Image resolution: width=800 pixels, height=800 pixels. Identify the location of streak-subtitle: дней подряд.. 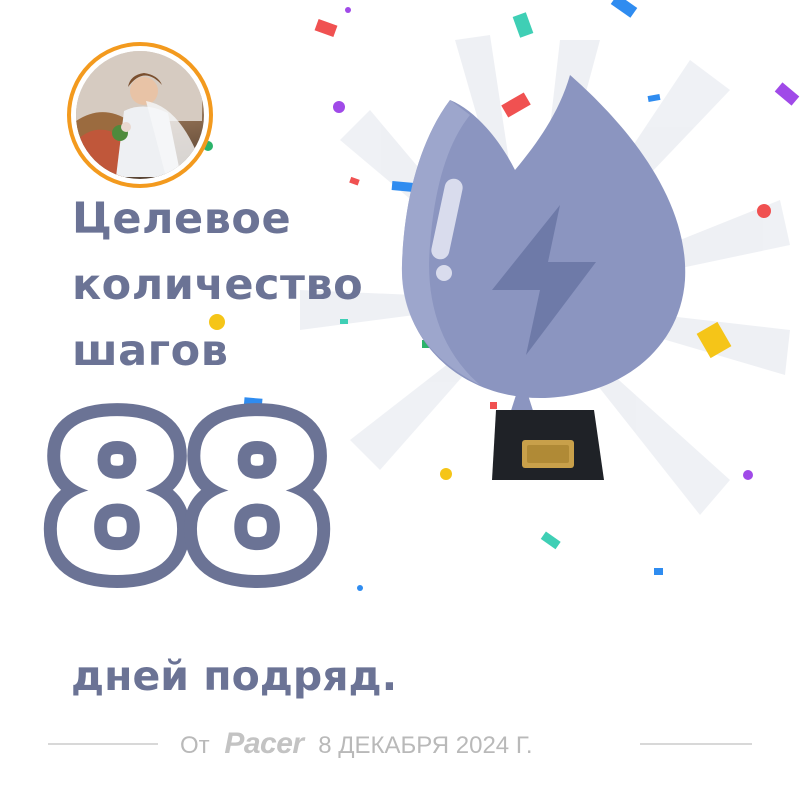
(234, 676).